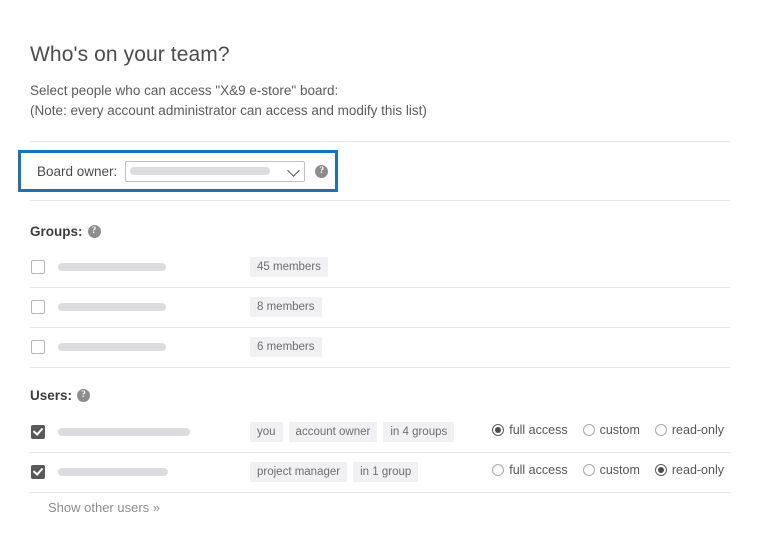 This screenshot has height=555, width=762. Describe the element at coordinates (294, 170) in the screenshot. I see `chevron-down-icon` at that location.